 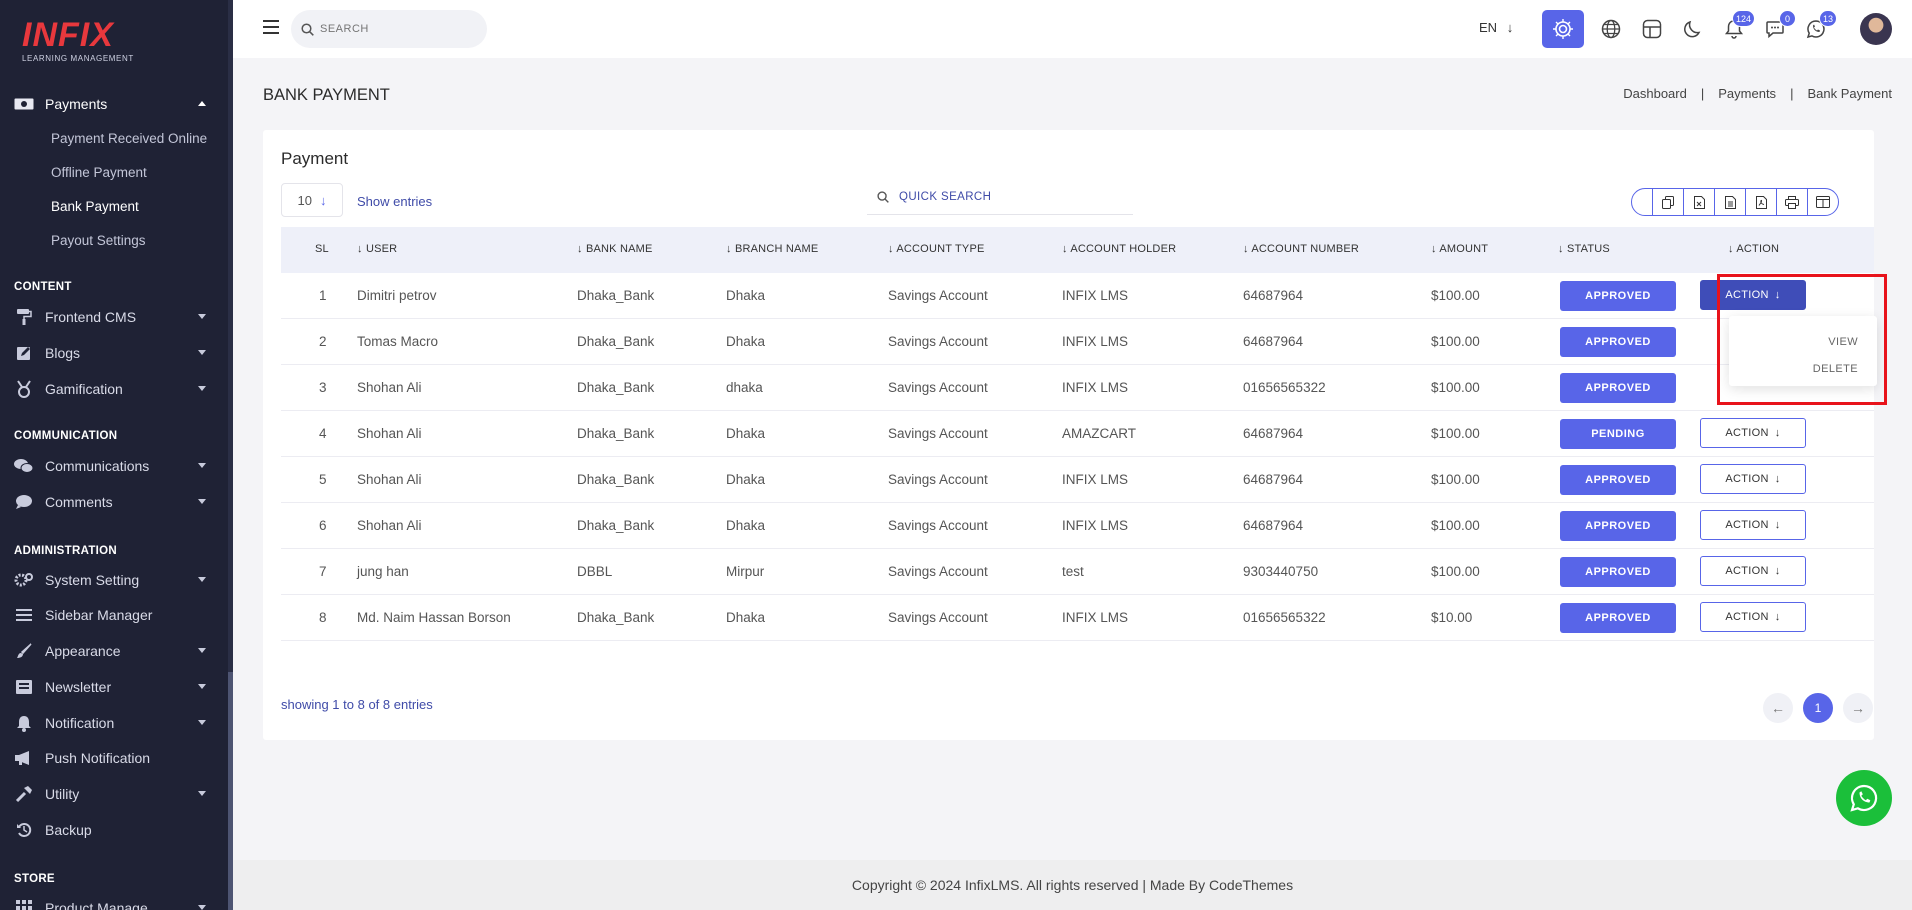 I want to click on cell-bank-name: Dhaka_Bank, so click(x=616, y=387).